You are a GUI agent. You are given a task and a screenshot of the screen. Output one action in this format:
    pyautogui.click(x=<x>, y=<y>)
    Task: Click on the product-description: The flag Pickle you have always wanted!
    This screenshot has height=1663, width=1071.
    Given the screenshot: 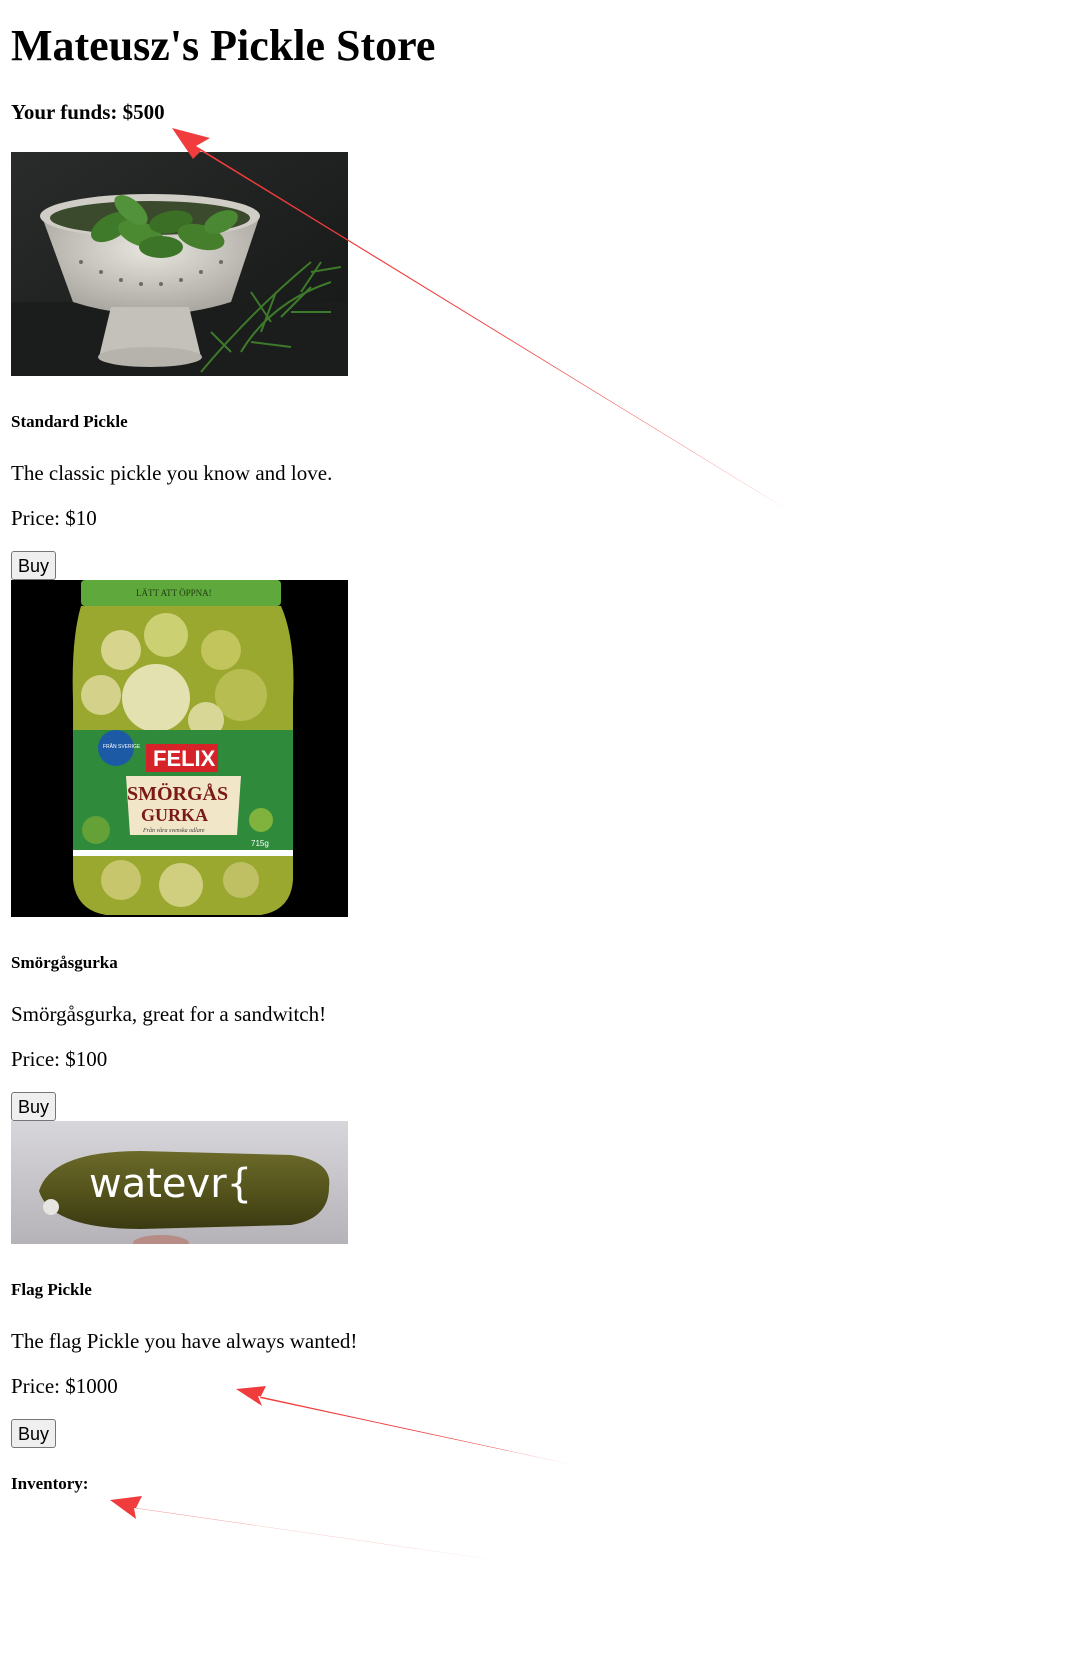 What is the action you would take?
    pyautogui.click(x=184, y=1341)
    